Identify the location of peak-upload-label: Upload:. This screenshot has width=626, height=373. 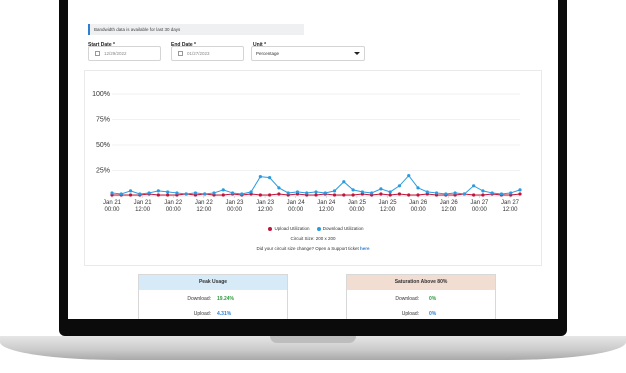
(202, 314).